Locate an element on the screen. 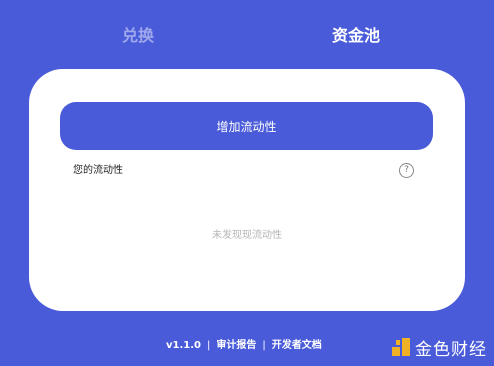  footer: v1.1.0 | 审计报告 | 开发者文档 is located at coordinates (244, 343).